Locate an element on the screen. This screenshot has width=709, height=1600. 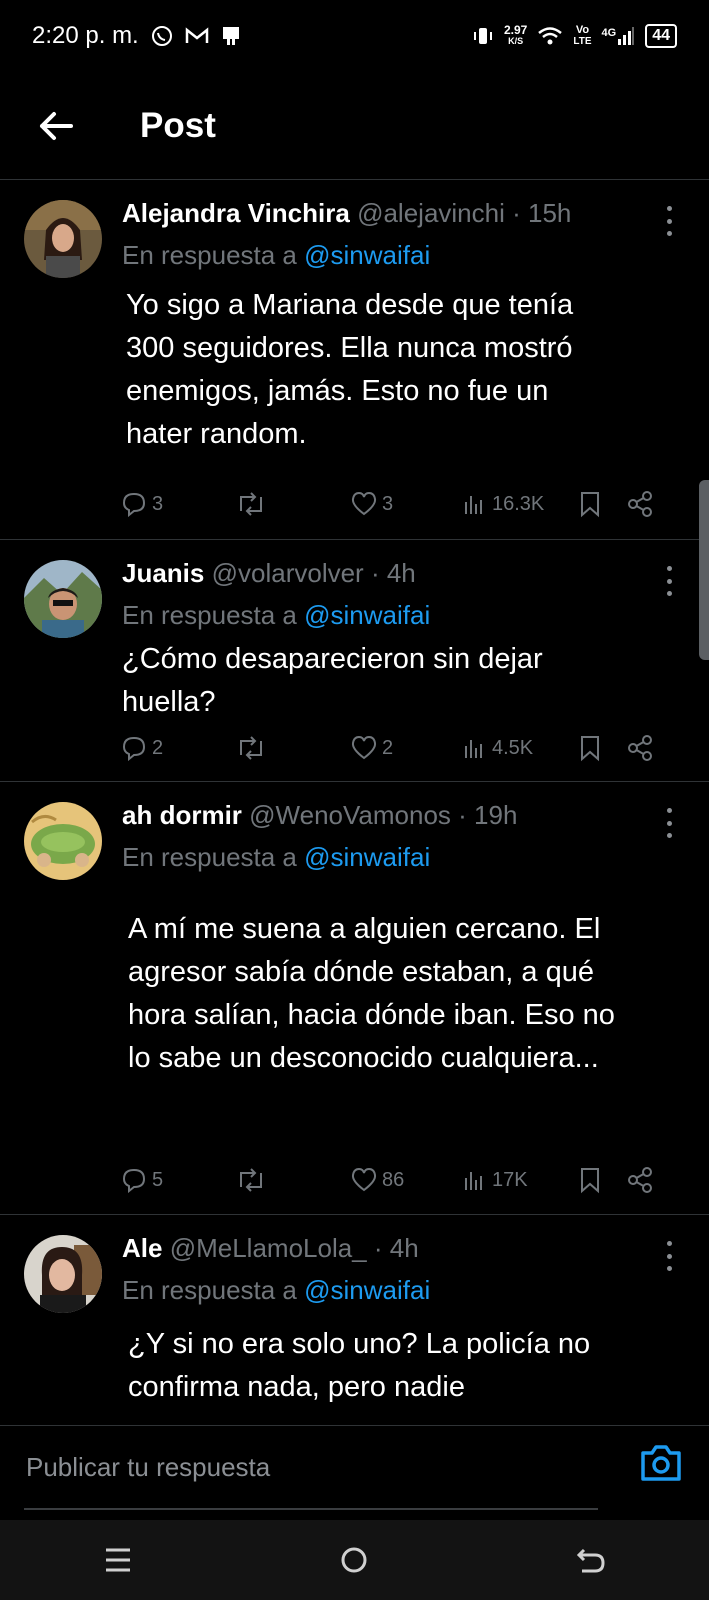
reply-button: 5 is located at coordinates (177, 1180).